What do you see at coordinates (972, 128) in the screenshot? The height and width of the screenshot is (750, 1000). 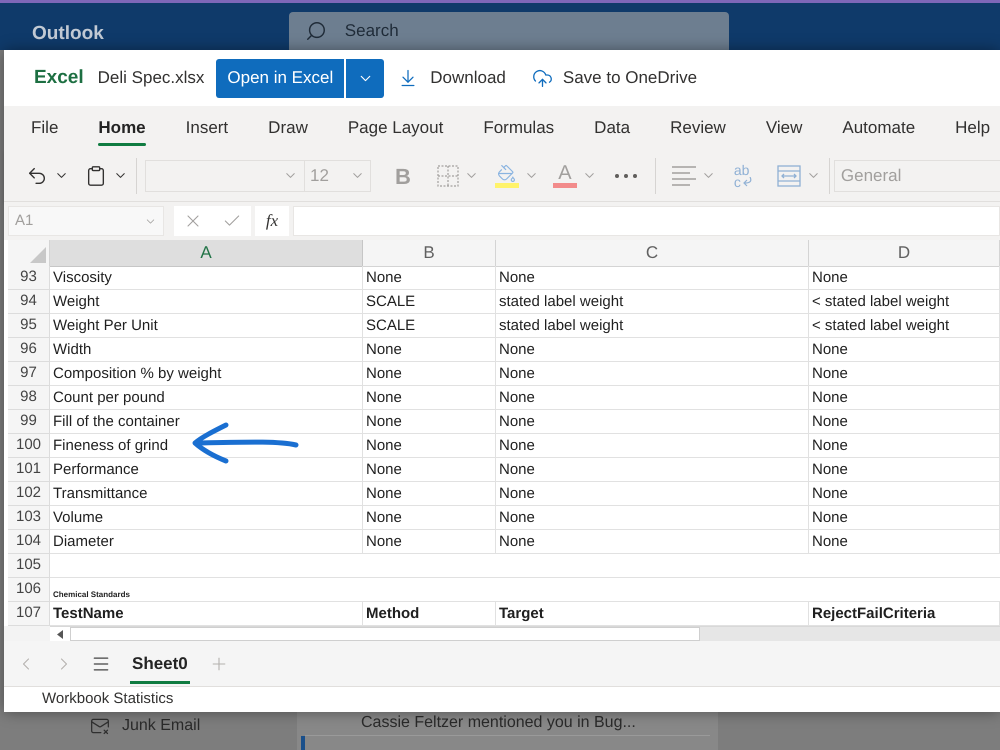 I see `ribbon-tab: Help` at bounding box center [972, 128].